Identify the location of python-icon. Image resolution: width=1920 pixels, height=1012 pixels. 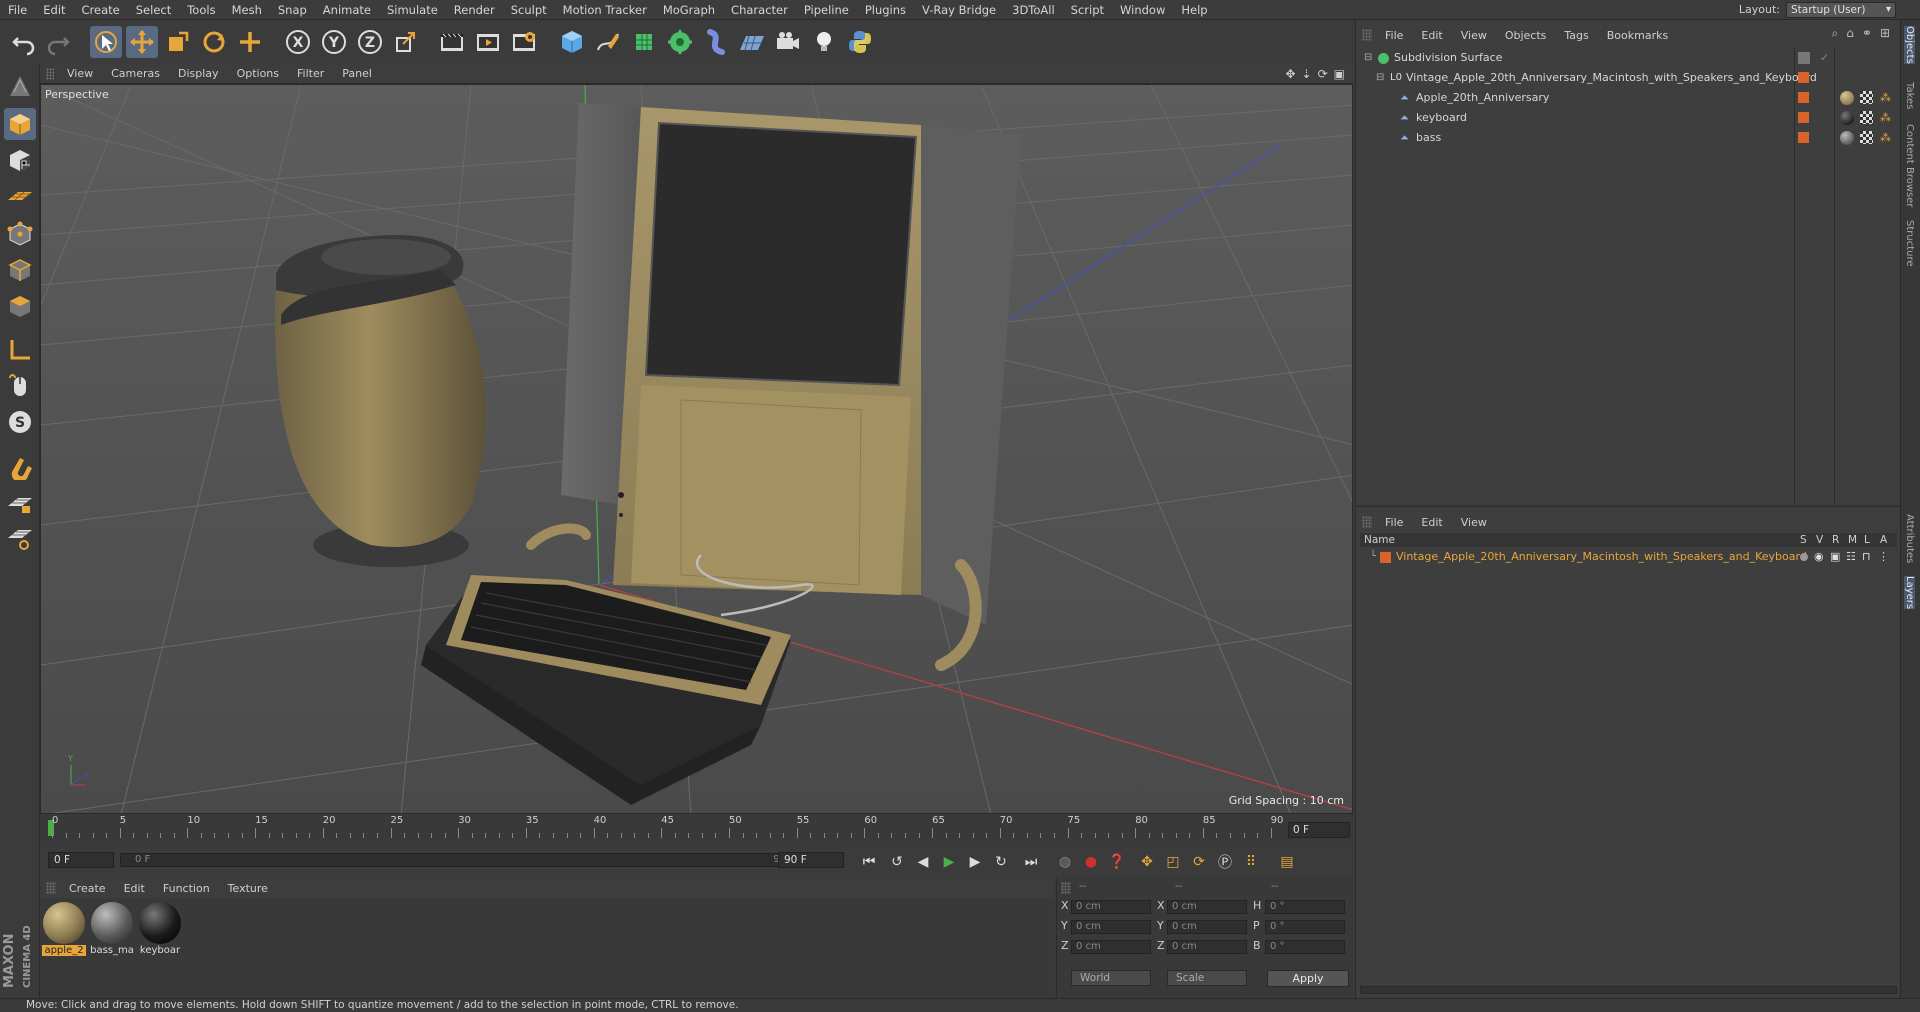
(860, 42).